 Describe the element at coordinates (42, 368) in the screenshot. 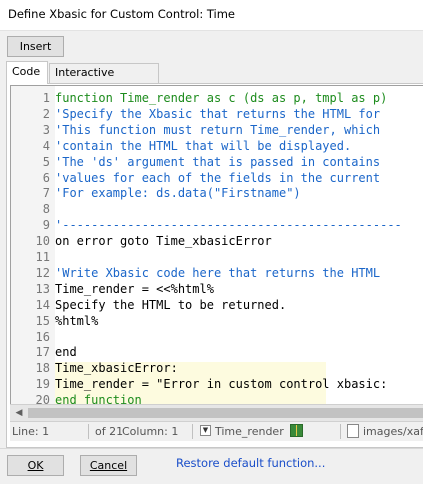

I see `line-number: 18` at that location.